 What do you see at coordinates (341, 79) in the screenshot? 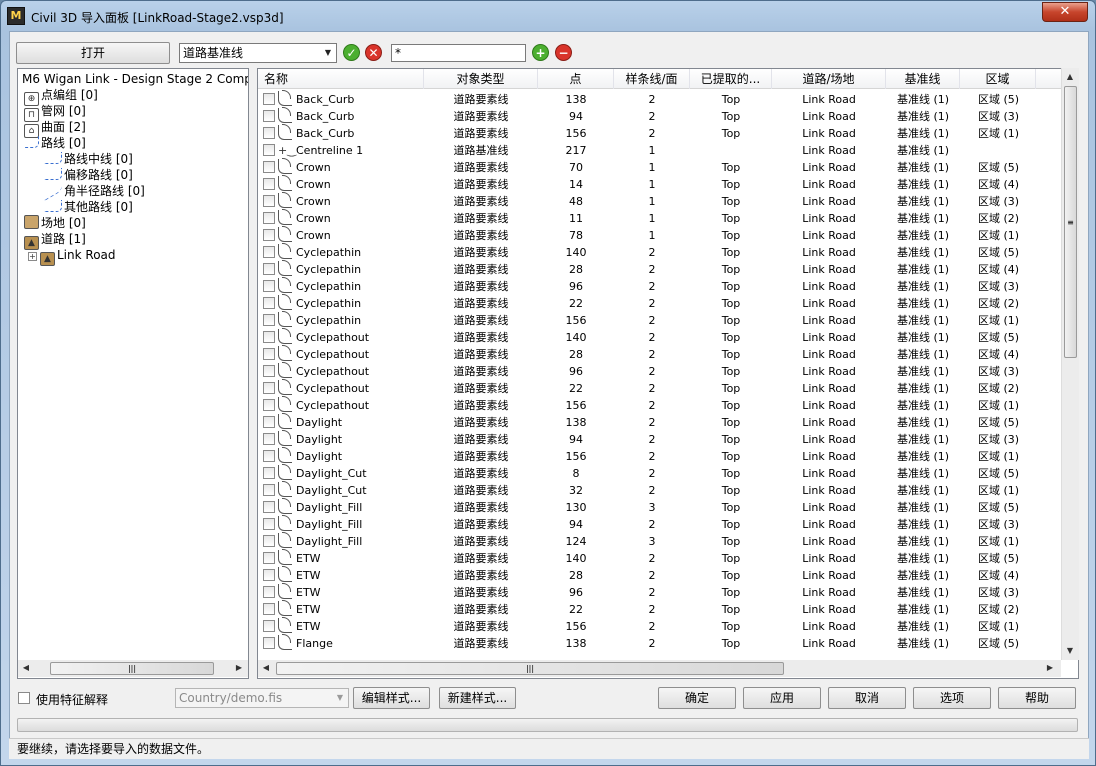
I see `column-header-name: 名称` at bounding box center [341, 79].